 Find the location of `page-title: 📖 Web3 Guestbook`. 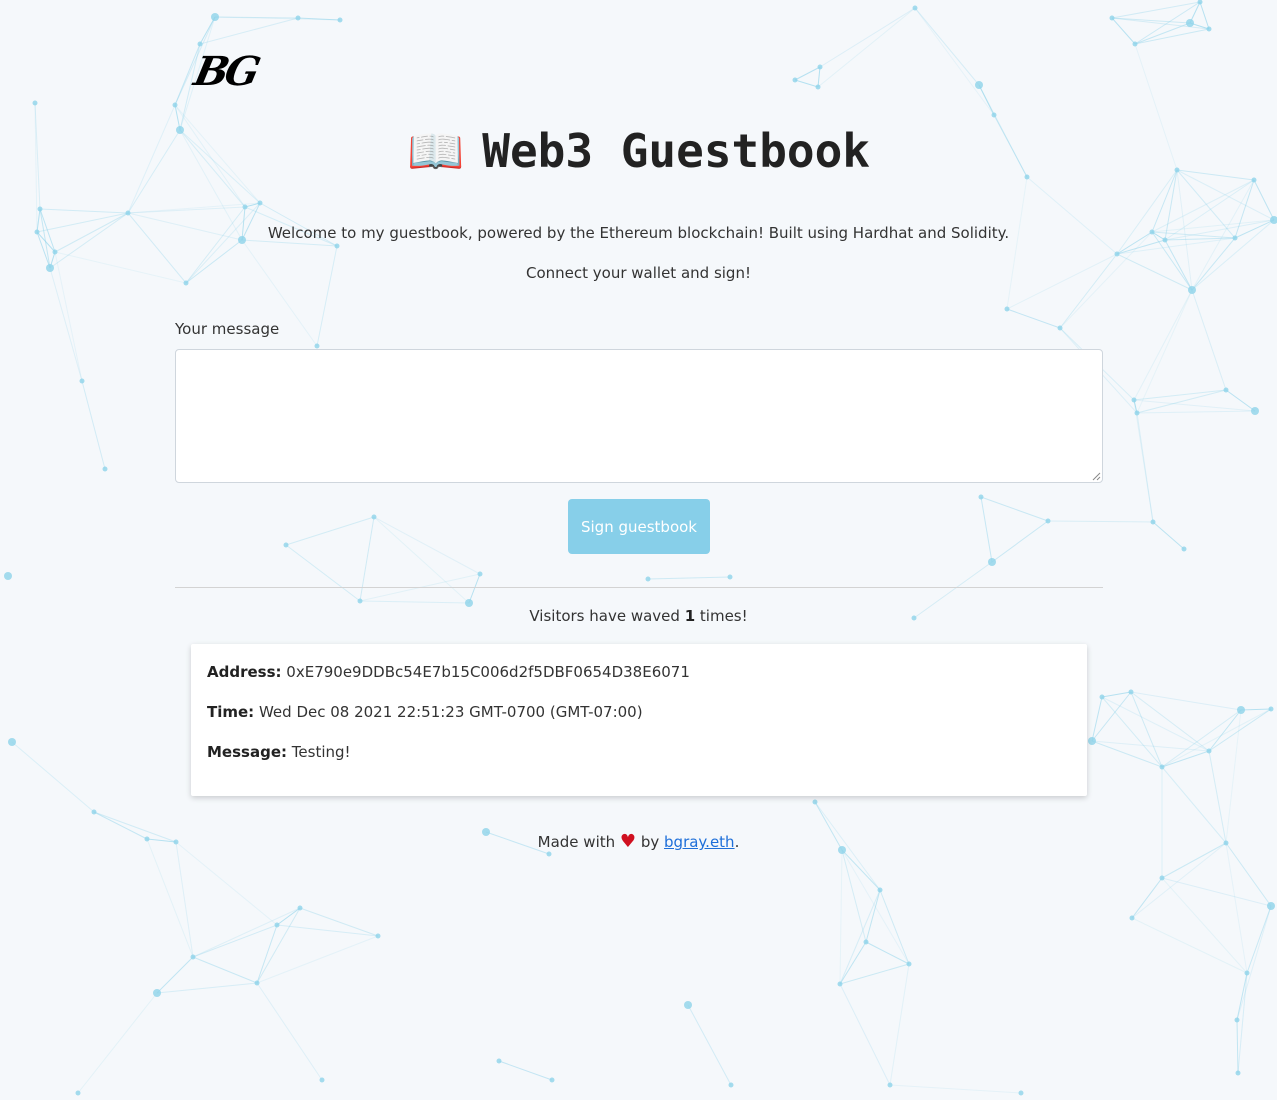

page-title: 📖 Web3 Guestbook is located at coordinates (638, 151).